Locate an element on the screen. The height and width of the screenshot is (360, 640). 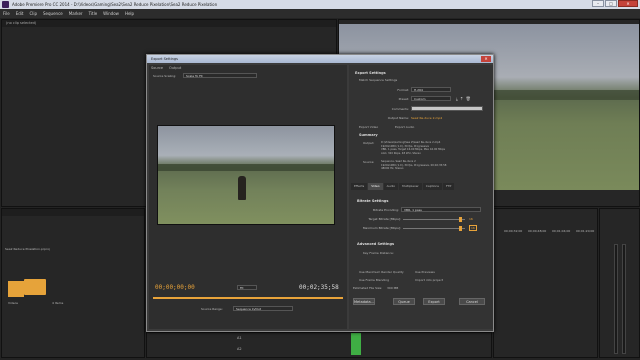
bin-item-count: 4 Items is located at coordinates (58, 303).